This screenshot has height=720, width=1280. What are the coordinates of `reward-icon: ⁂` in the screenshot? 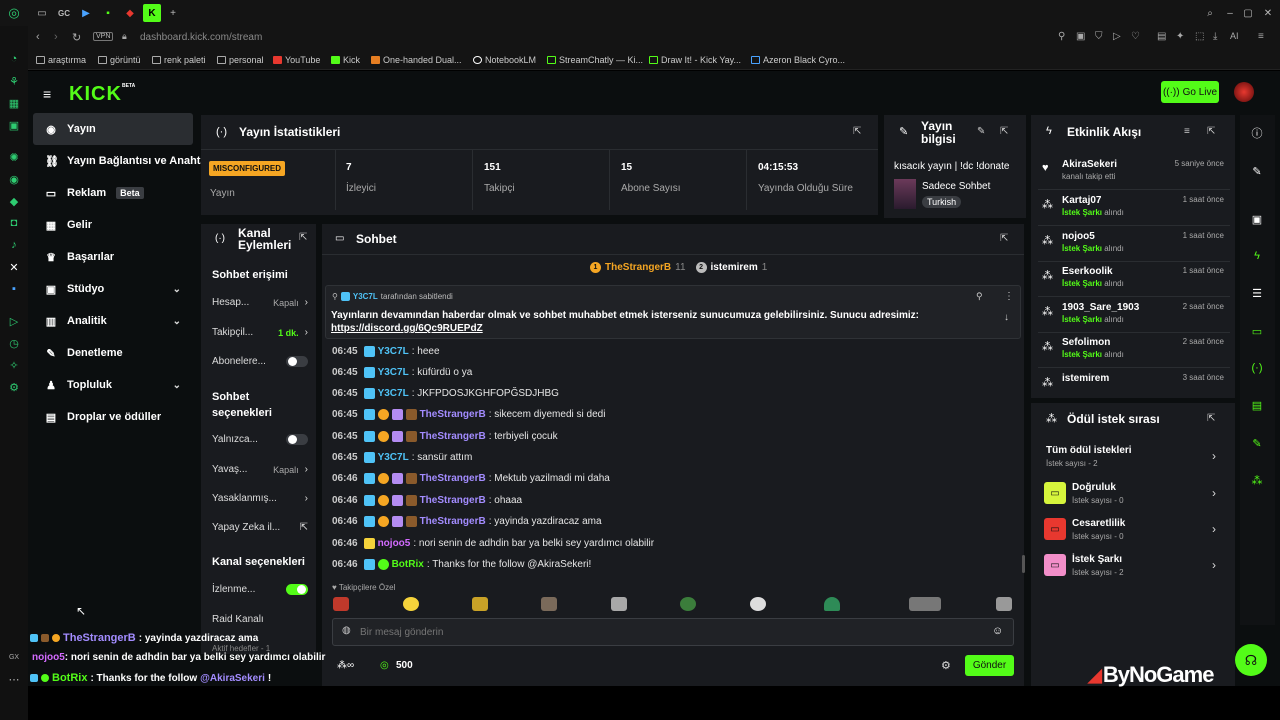 It's located at (1257, 480).